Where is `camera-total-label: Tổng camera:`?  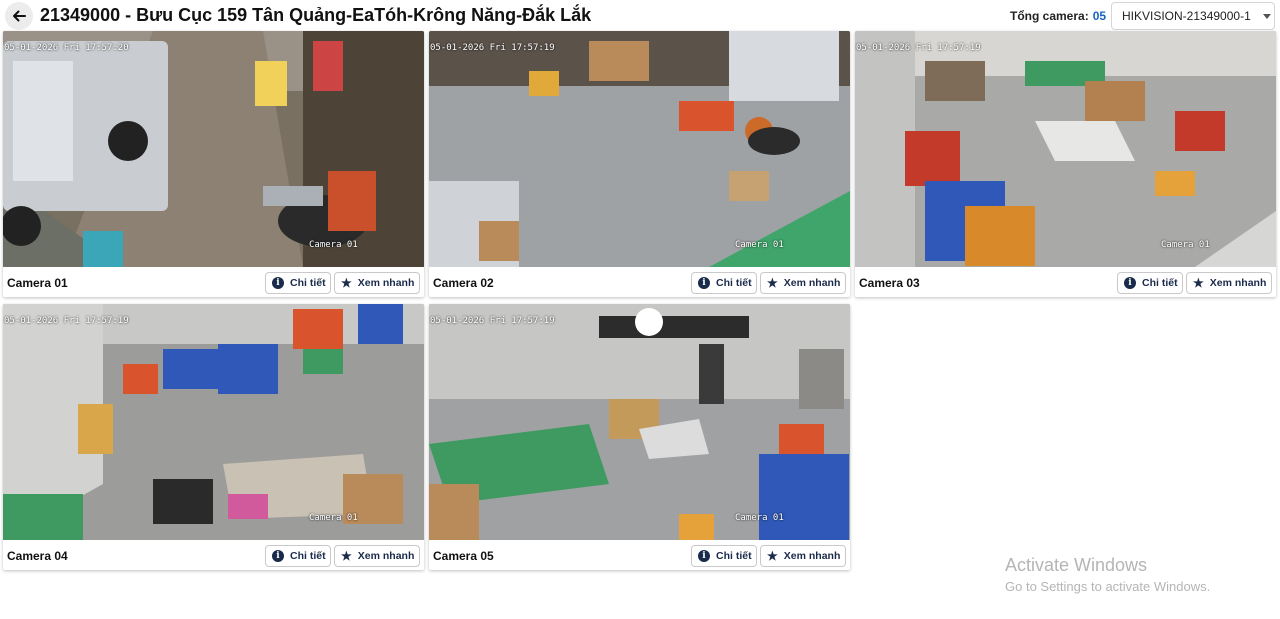
camera-total-label: Tổng camera: is located at coordinates (1049, 16).